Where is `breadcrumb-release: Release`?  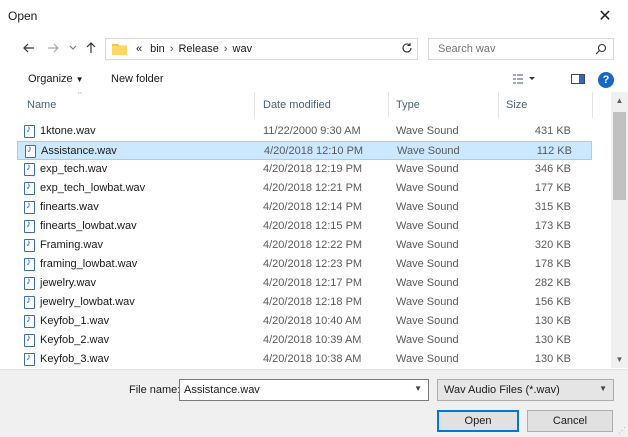 breadcrumb-release: Release is located at coordinates (198, 49).